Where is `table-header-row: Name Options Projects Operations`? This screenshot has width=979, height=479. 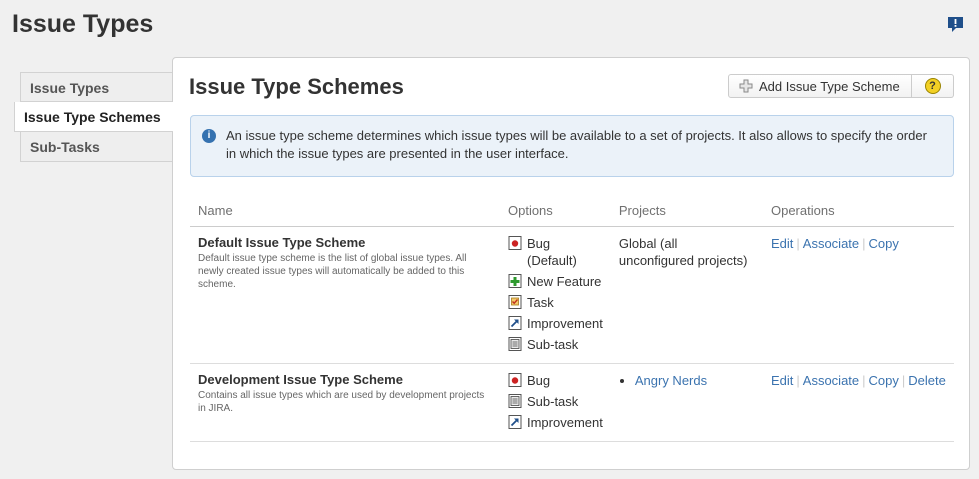
table-header-row: Name Options Projects Operations is located at coordinates (572, 212).